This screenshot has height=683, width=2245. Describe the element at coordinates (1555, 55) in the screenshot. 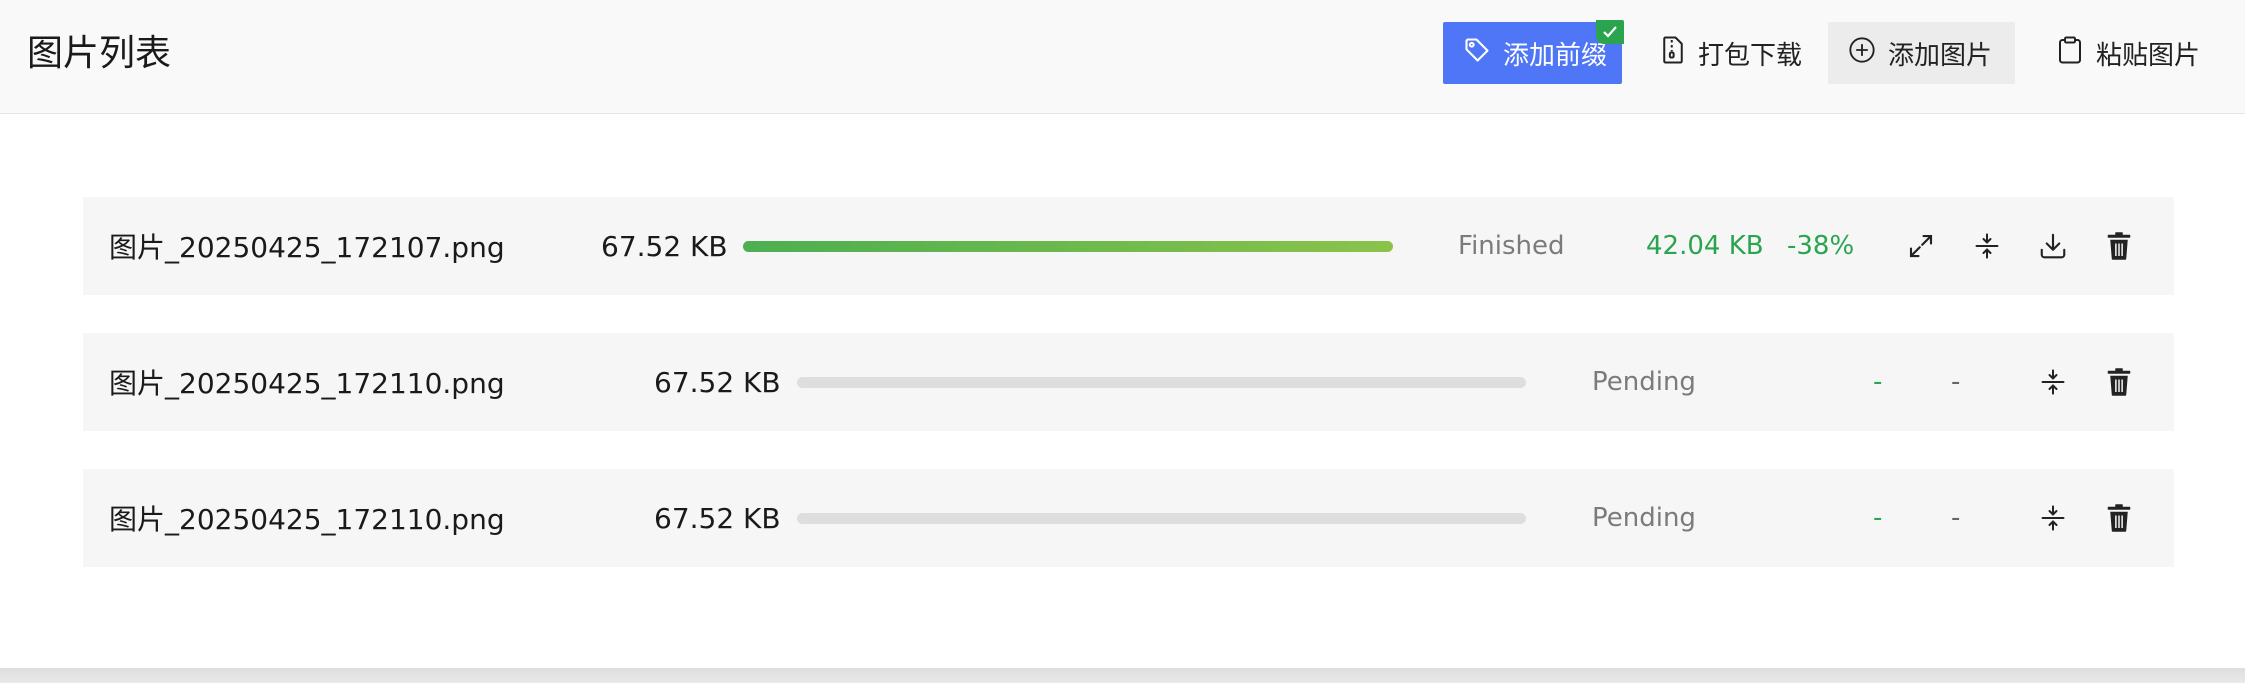

I see `add-prefix-label: 添加前缀` at that location.